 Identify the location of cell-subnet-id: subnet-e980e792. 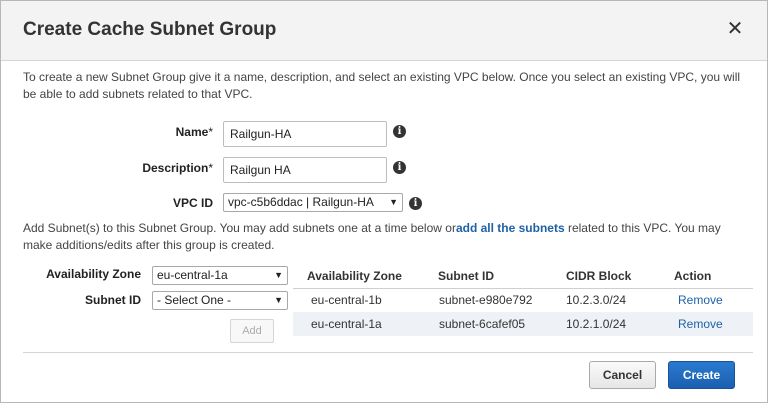
(486, 300).